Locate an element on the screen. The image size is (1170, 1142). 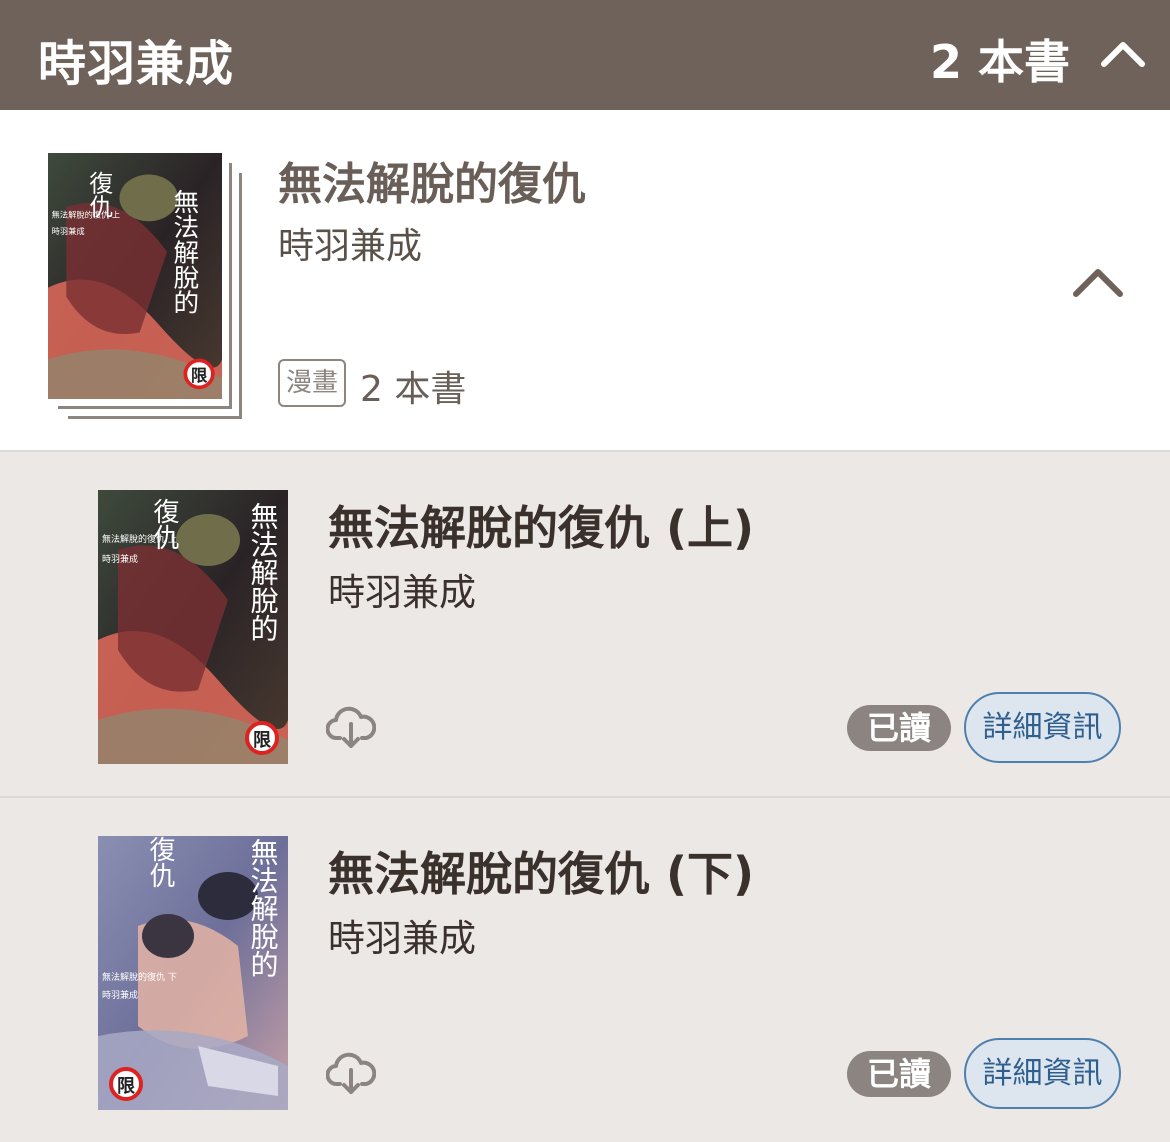
cover-side-title: 復仇 is located at coordinates (160, 862).